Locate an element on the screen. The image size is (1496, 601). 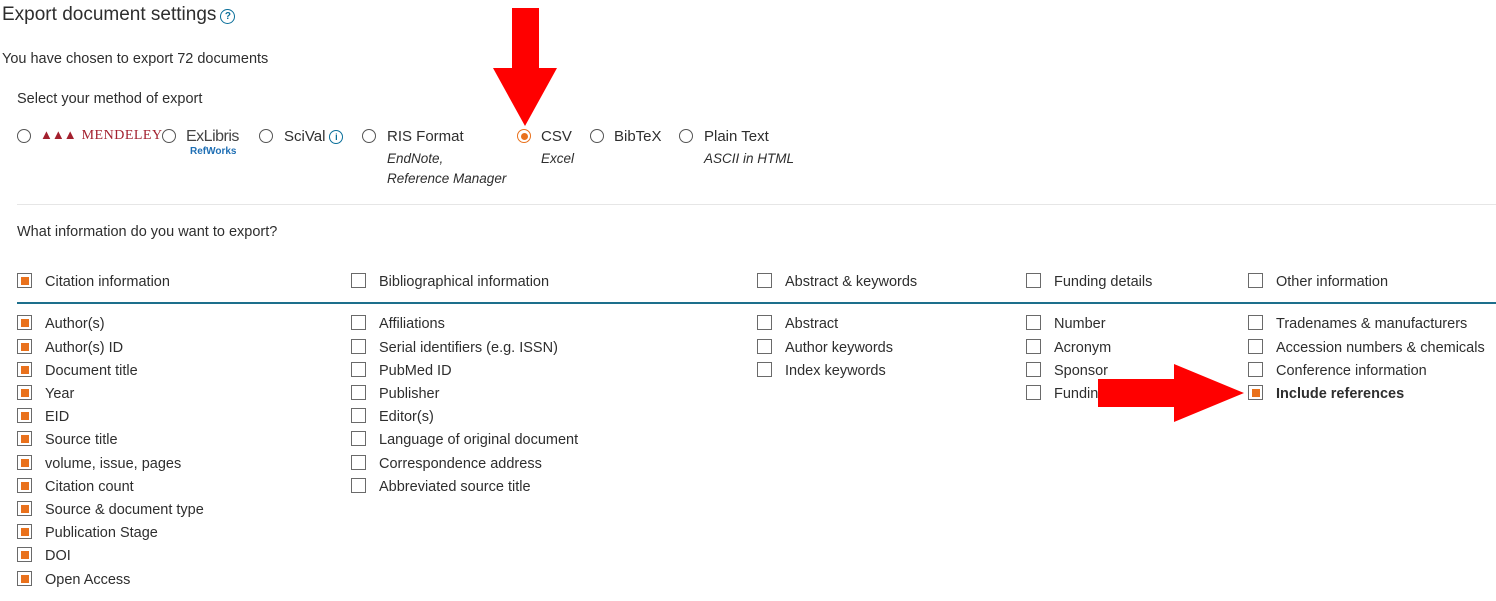
header-abstract-keywords: Abstract & keywords is located at coordinates (851, 282).